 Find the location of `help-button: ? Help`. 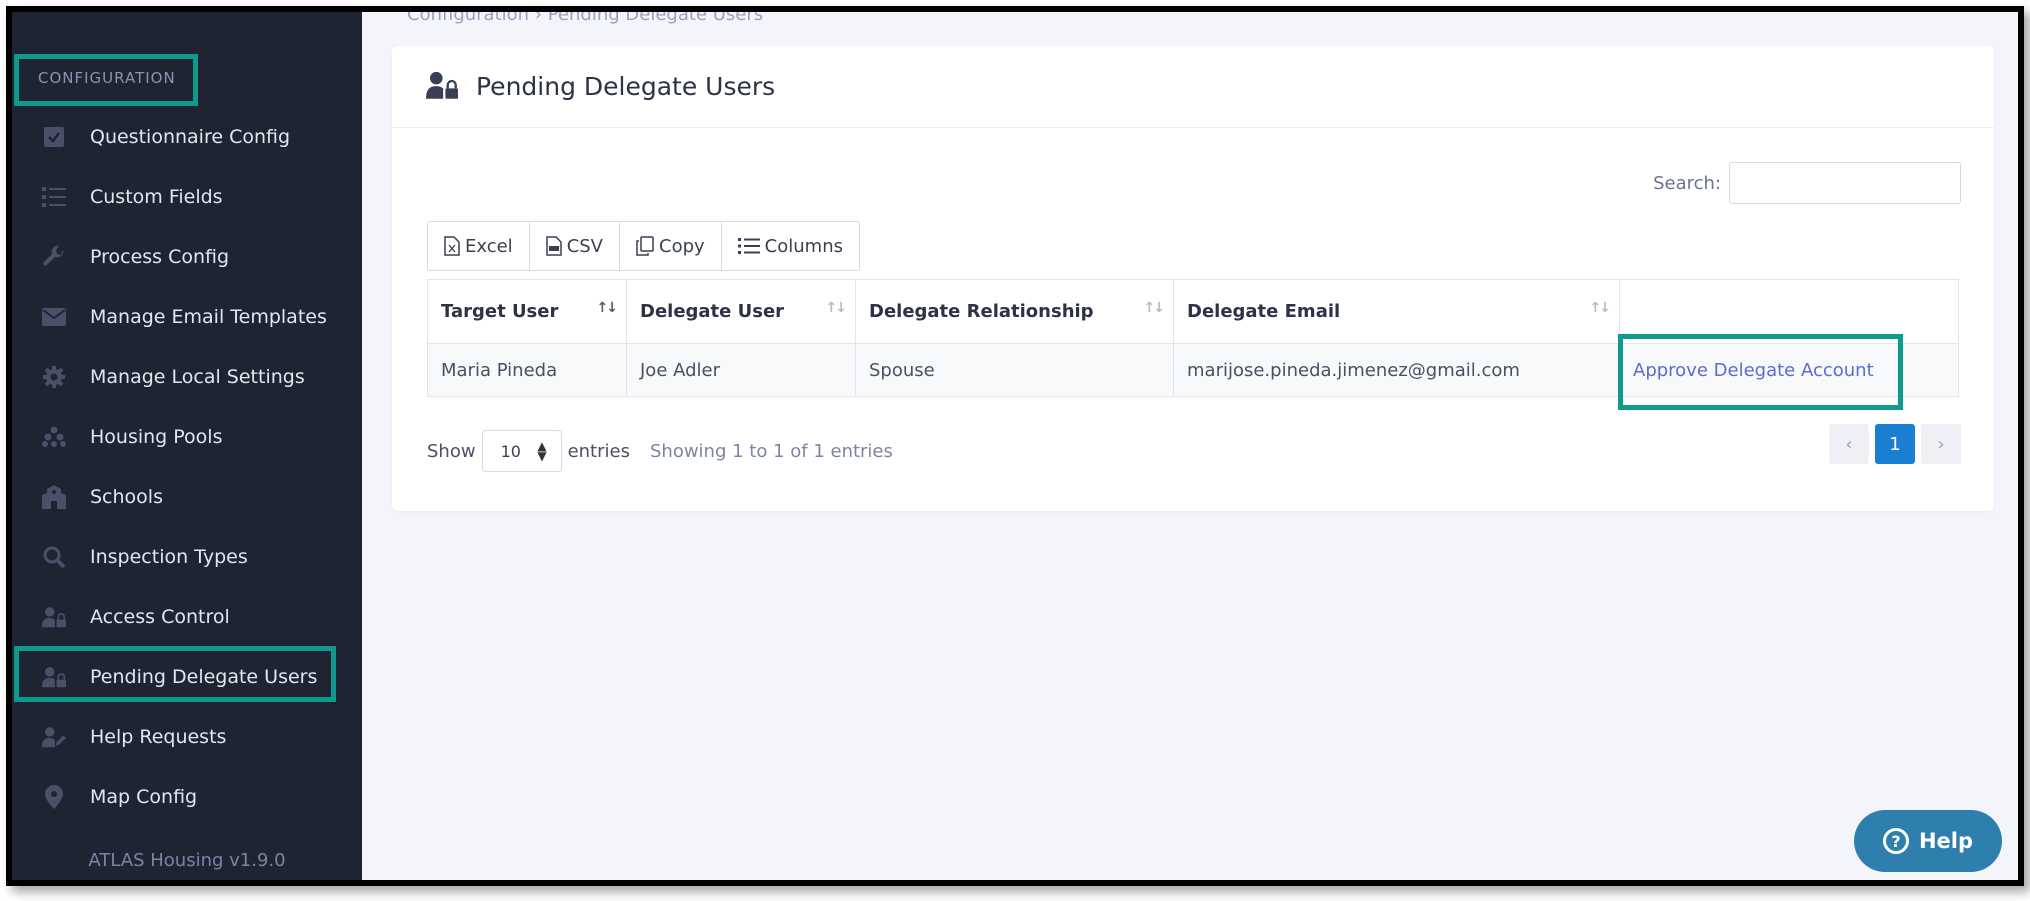

help-button: ? Help is located at coordinates (1928, 841).